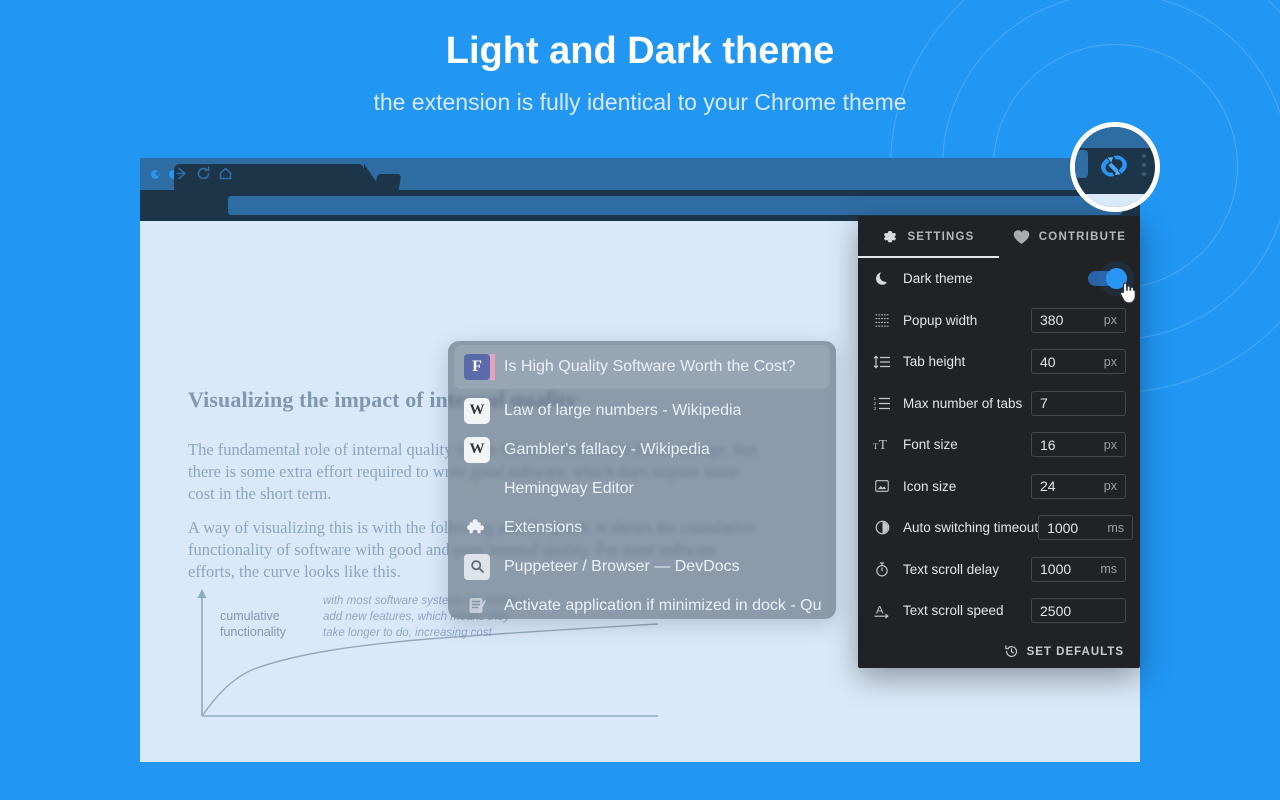  I want to click on setting-row-text-scroll-delay: Text scroll delay 1000 ms, so click(999, 570).